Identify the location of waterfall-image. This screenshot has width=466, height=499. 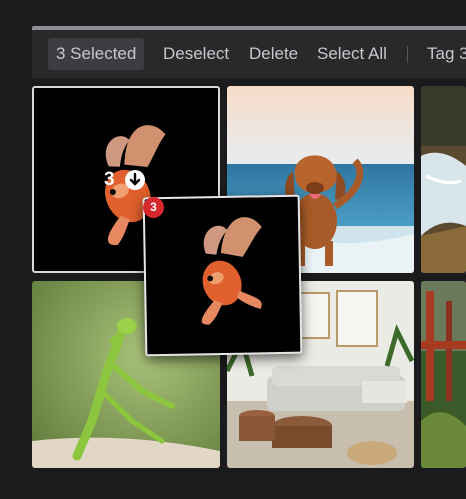
(443, 179).